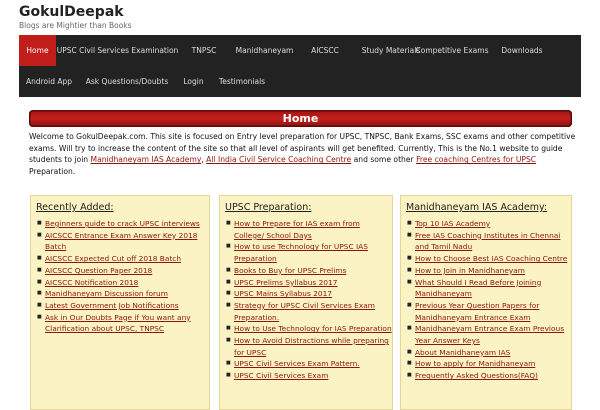 Image resolution: width=600 pixels, height=410 pixels. What do you see at coordinates (123, 224) in the screenshot?
I see `list-item: Beginners guide to crack UPSC interviews` at bounding box center [123, 224].